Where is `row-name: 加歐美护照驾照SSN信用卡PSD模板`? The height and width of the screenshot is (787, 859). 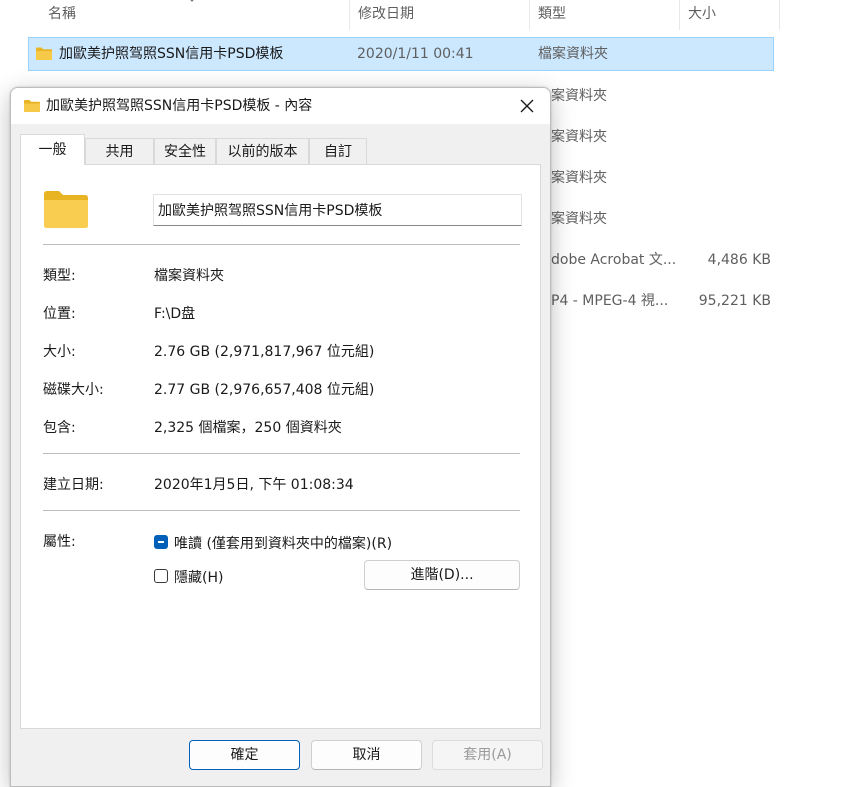
row-name: 加歐美护照驾照SSN信用卡PSD模板 is located at coordinates (171, 54).